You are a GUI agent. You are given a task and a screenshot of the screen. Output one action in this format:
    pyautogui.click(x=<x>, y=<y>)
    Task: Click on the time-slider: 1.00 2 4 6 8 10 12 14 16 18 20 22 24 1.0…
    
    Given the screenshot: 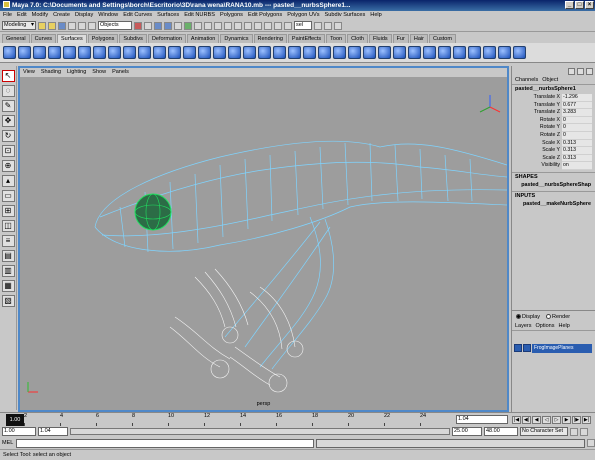 What is the action you would take?
    pyautogui.click(x=255, y=419)
    